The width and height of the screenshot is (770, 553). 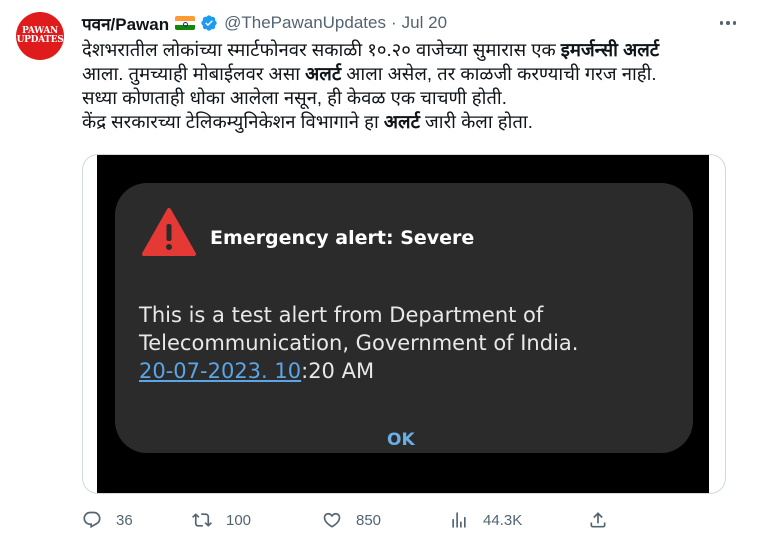 I want to click on retweet-button: 100, so click(x=221, y=520).